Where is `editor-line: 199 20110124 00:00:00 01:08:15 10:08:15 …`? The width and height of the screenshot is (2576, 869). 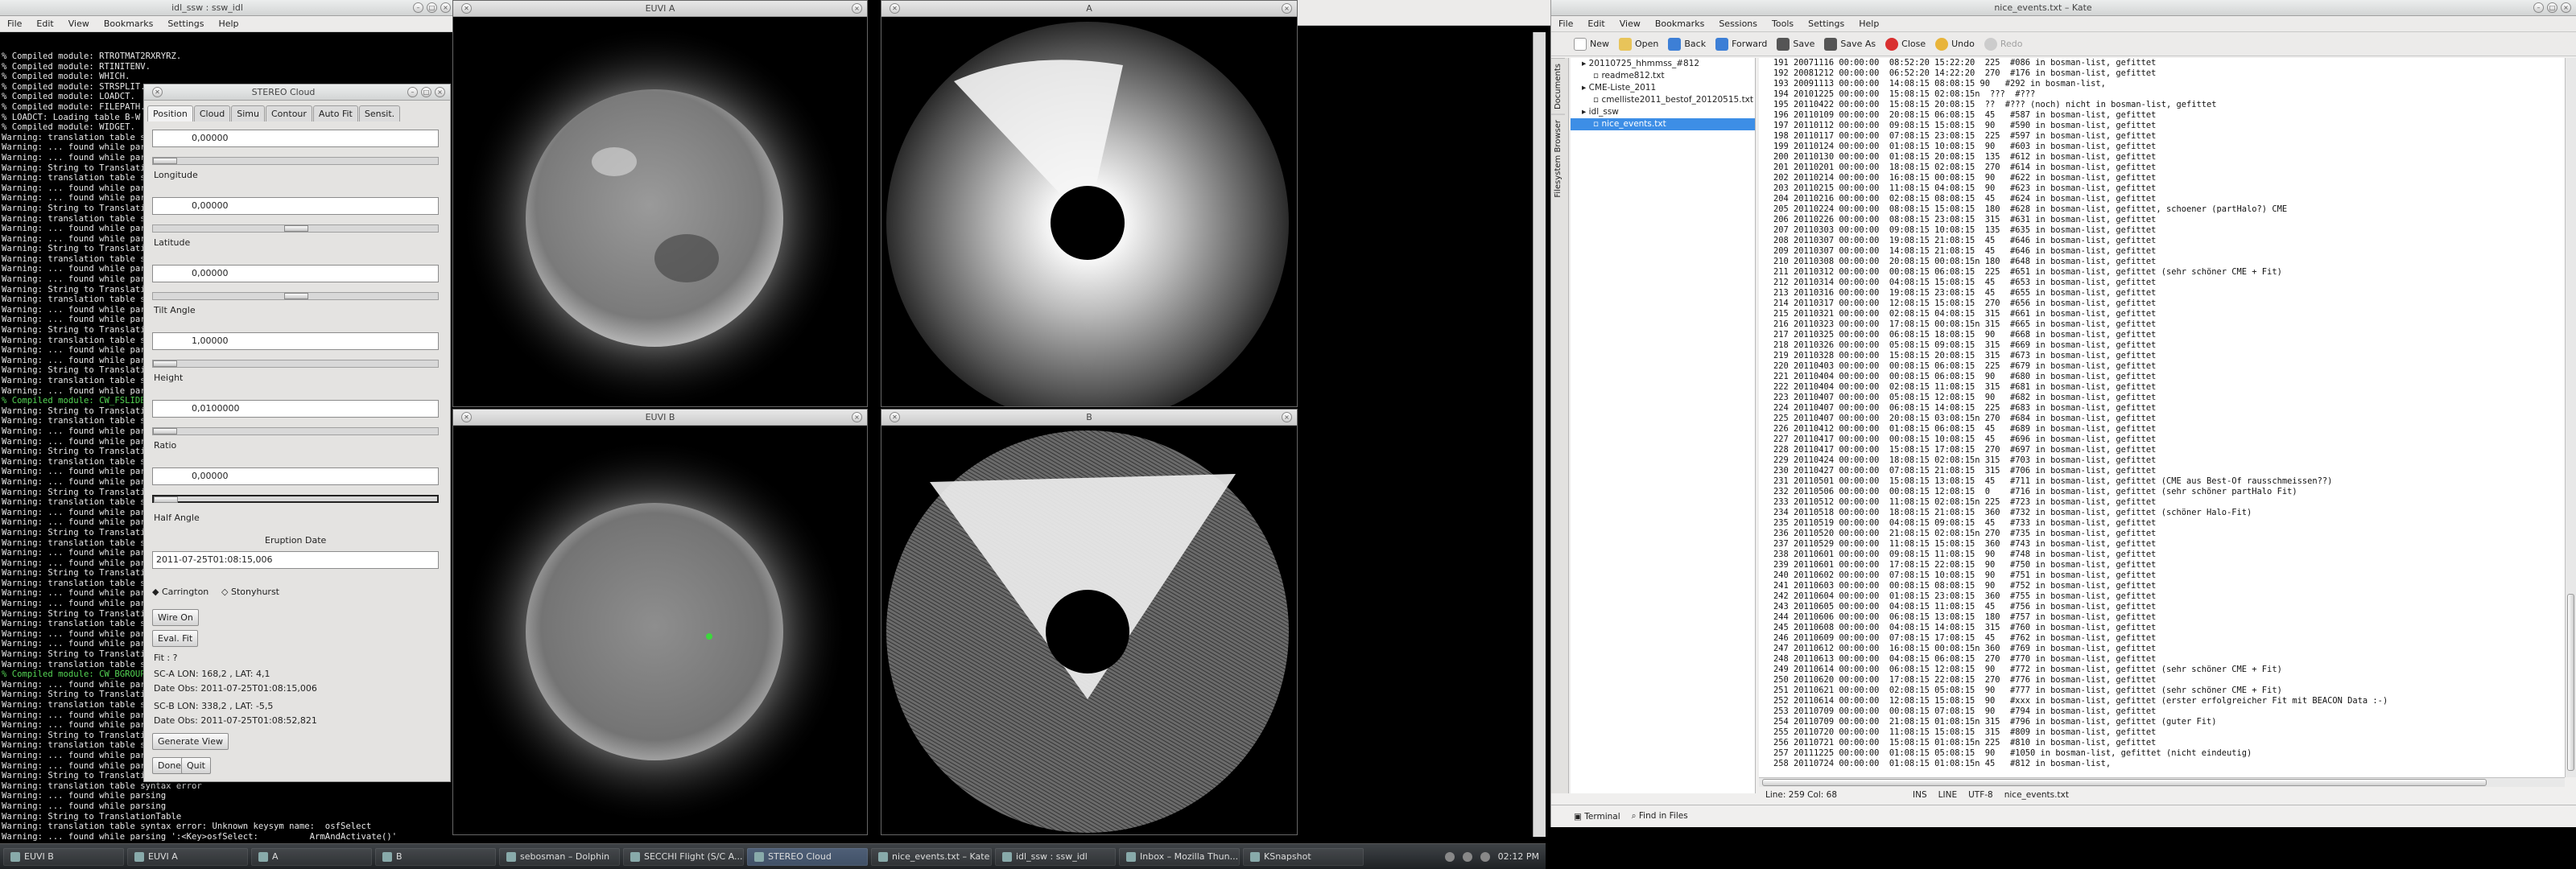 editor-line: 199 20110124 00:00:00 01:08:15 10:08:15 … is located at coordinates (2169, 147).